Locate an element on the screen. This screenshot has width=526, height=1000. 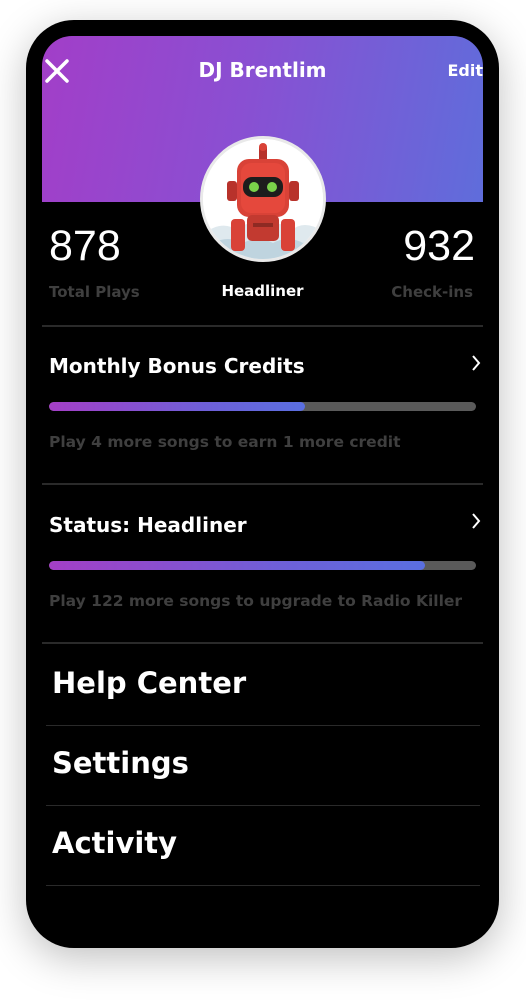
bonus-credits-progress-fill is located at coordinates (177, 406).